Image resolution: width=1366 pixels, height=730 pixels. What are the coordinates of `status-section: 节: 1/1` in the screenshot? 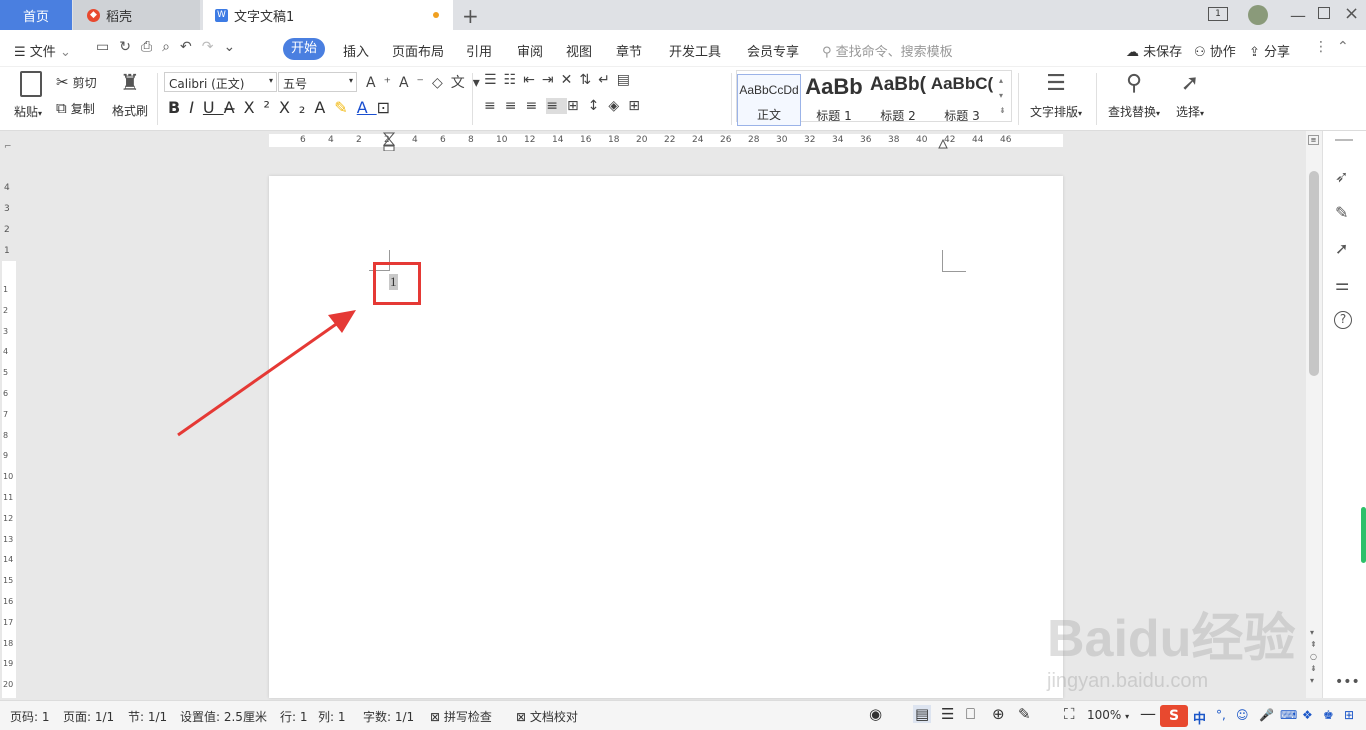 It's located at (147, 716).